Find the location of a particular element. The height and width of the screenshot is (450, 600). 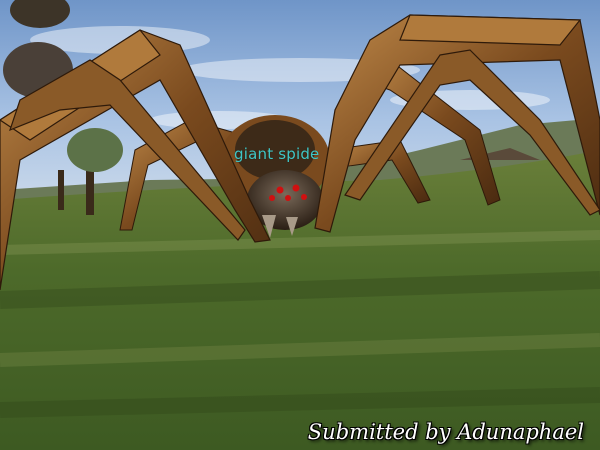

target-nameplate: giant spide is located at coordinates (277, 154).